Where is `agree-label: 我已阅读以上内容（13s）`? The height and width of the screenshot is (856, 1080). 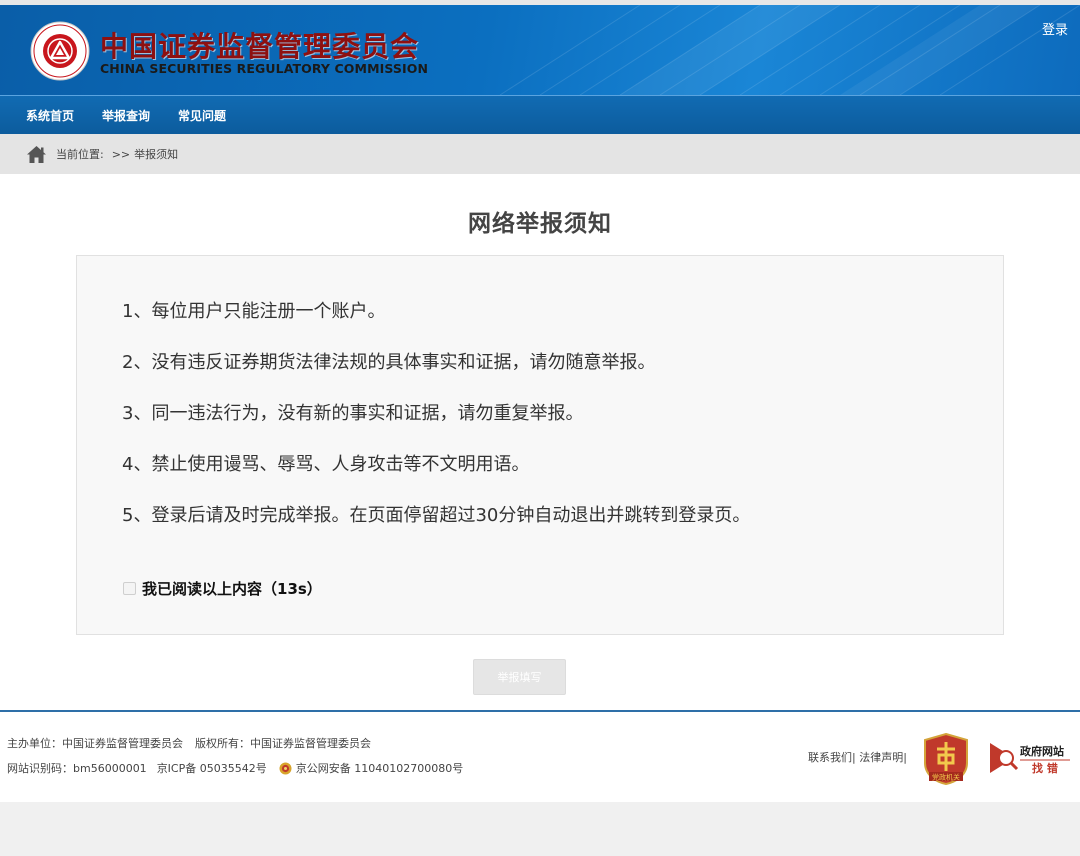
agree-label: 我已阅读以上内容（13s） is located at coordinates (232, 589).